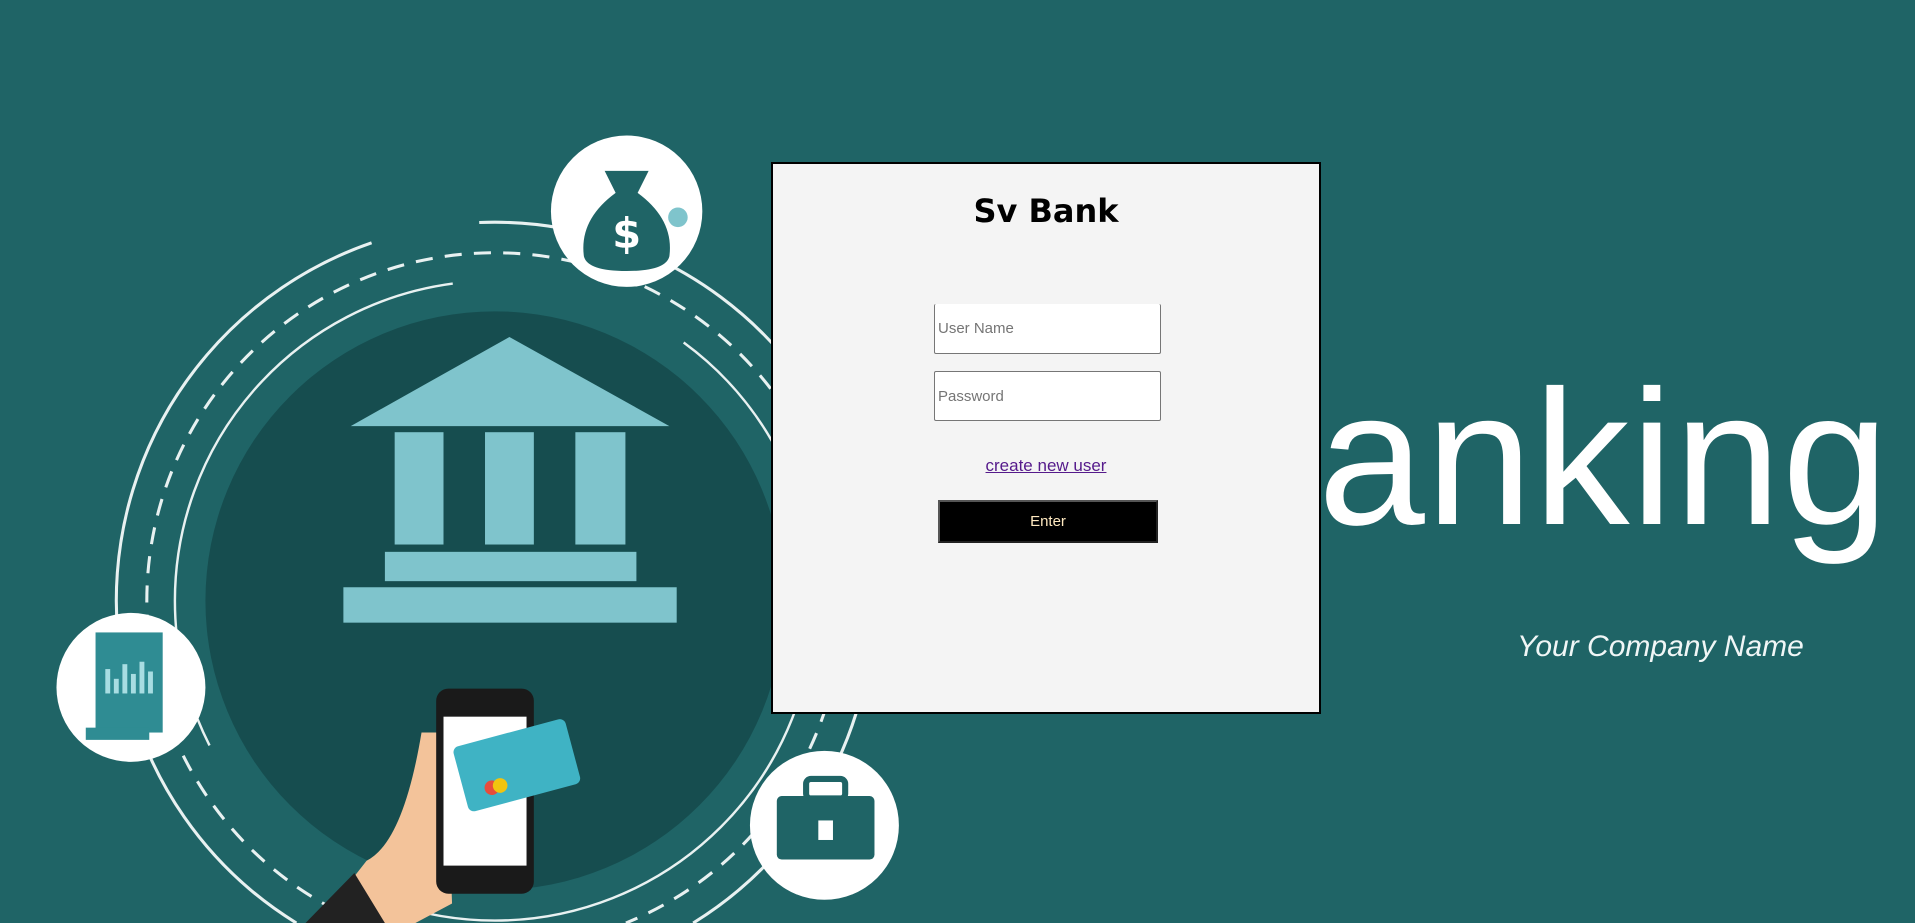 This screenshot has width=1915, height=923. What do you see at coordinates (131, 687) in the screenshot?
I see `report-document-icon` at bounding box center [131, 687].